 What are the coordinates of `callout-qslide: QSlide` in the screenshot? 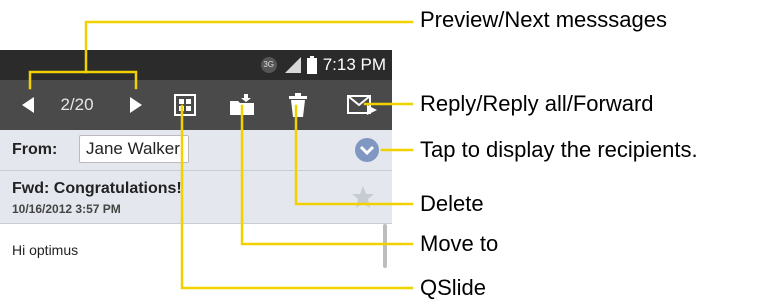 It's located at (453, 287).